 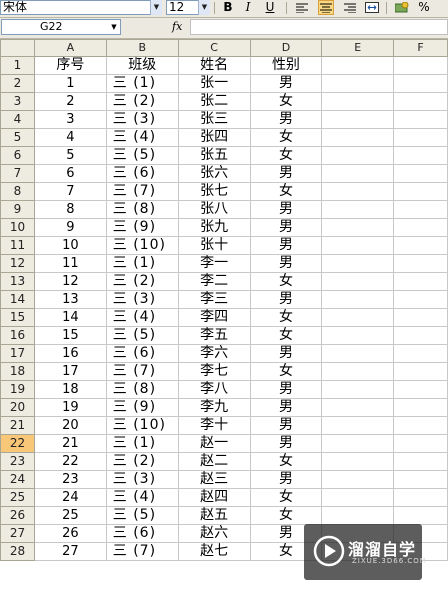 I want to click on cell-b: 三 (8), so click(x=142, y=209).